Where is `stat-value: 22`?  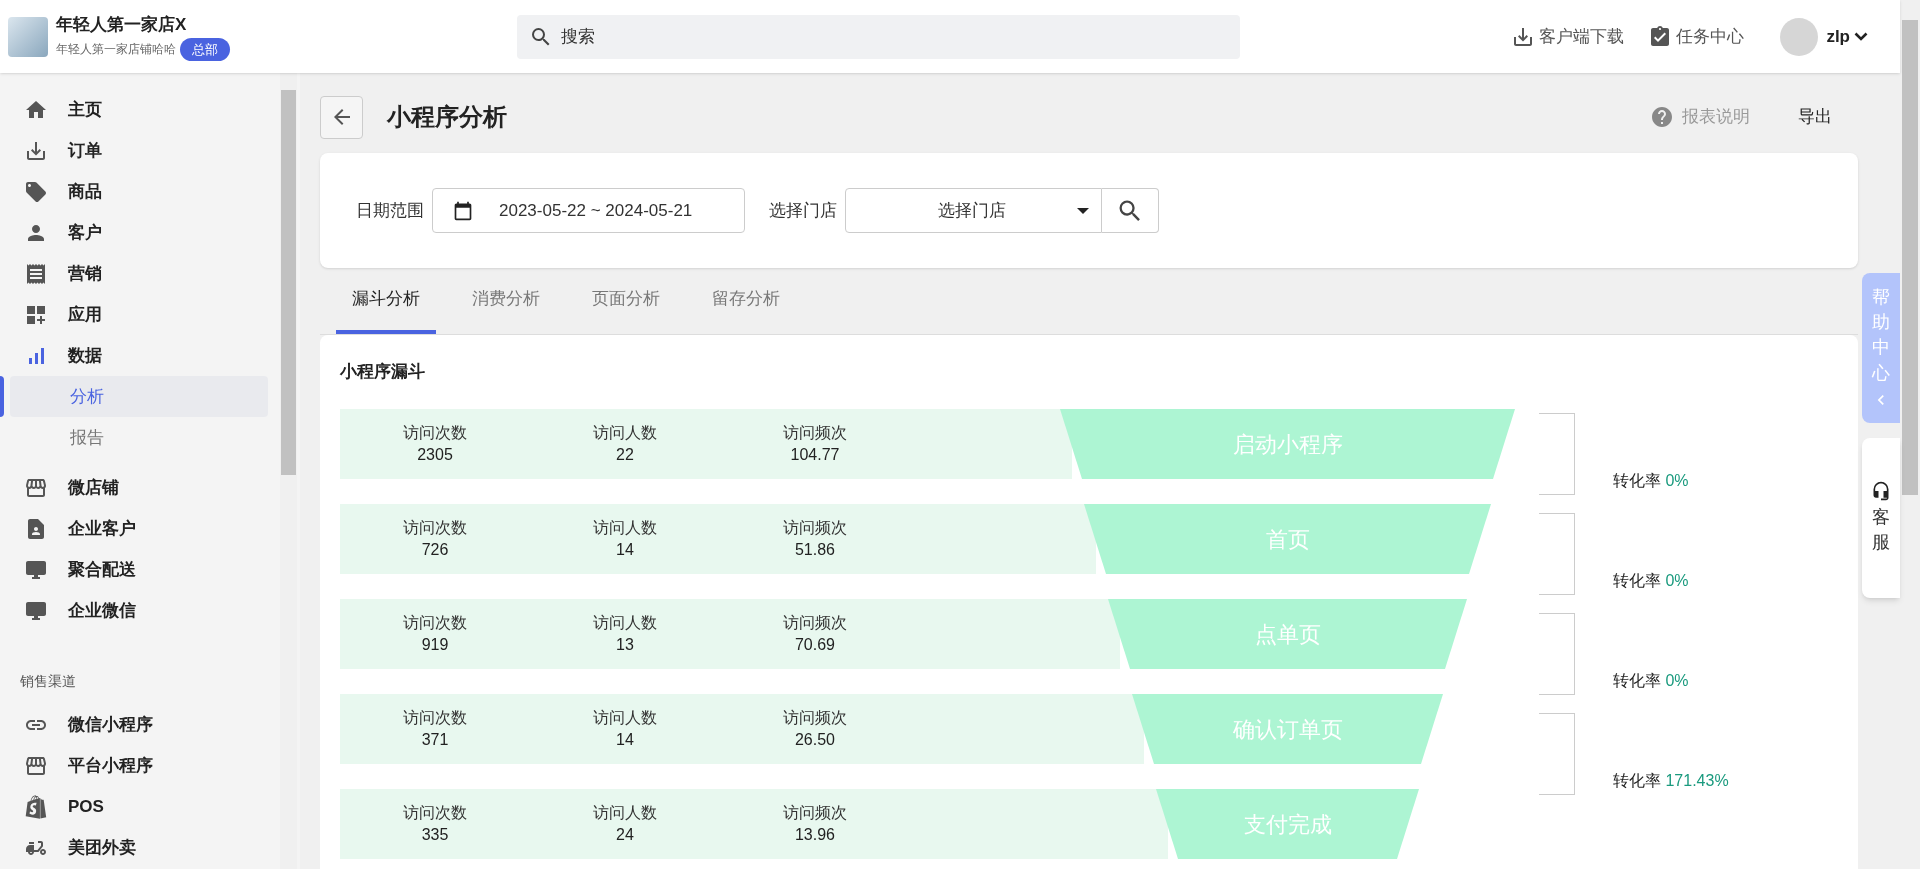
stat-value: 22 is located at coordinates (625, 455).